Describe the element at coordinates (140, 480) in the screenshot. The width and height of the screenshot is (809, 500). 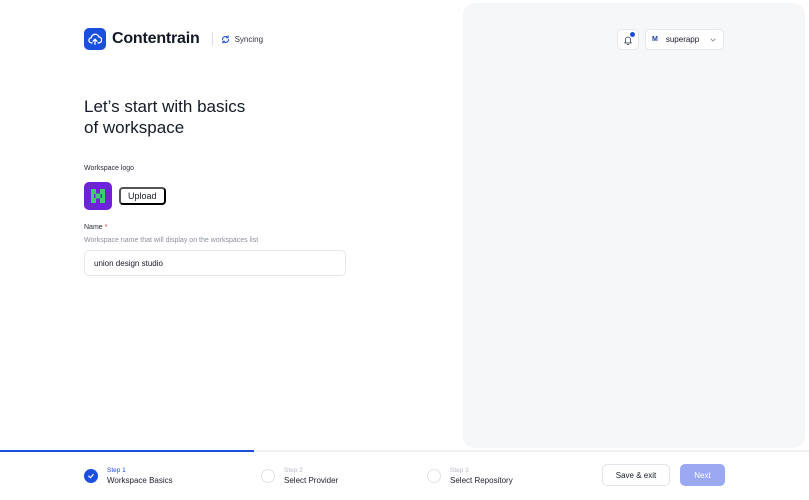
I see `step-1-title: Workspace Basics` at that location.